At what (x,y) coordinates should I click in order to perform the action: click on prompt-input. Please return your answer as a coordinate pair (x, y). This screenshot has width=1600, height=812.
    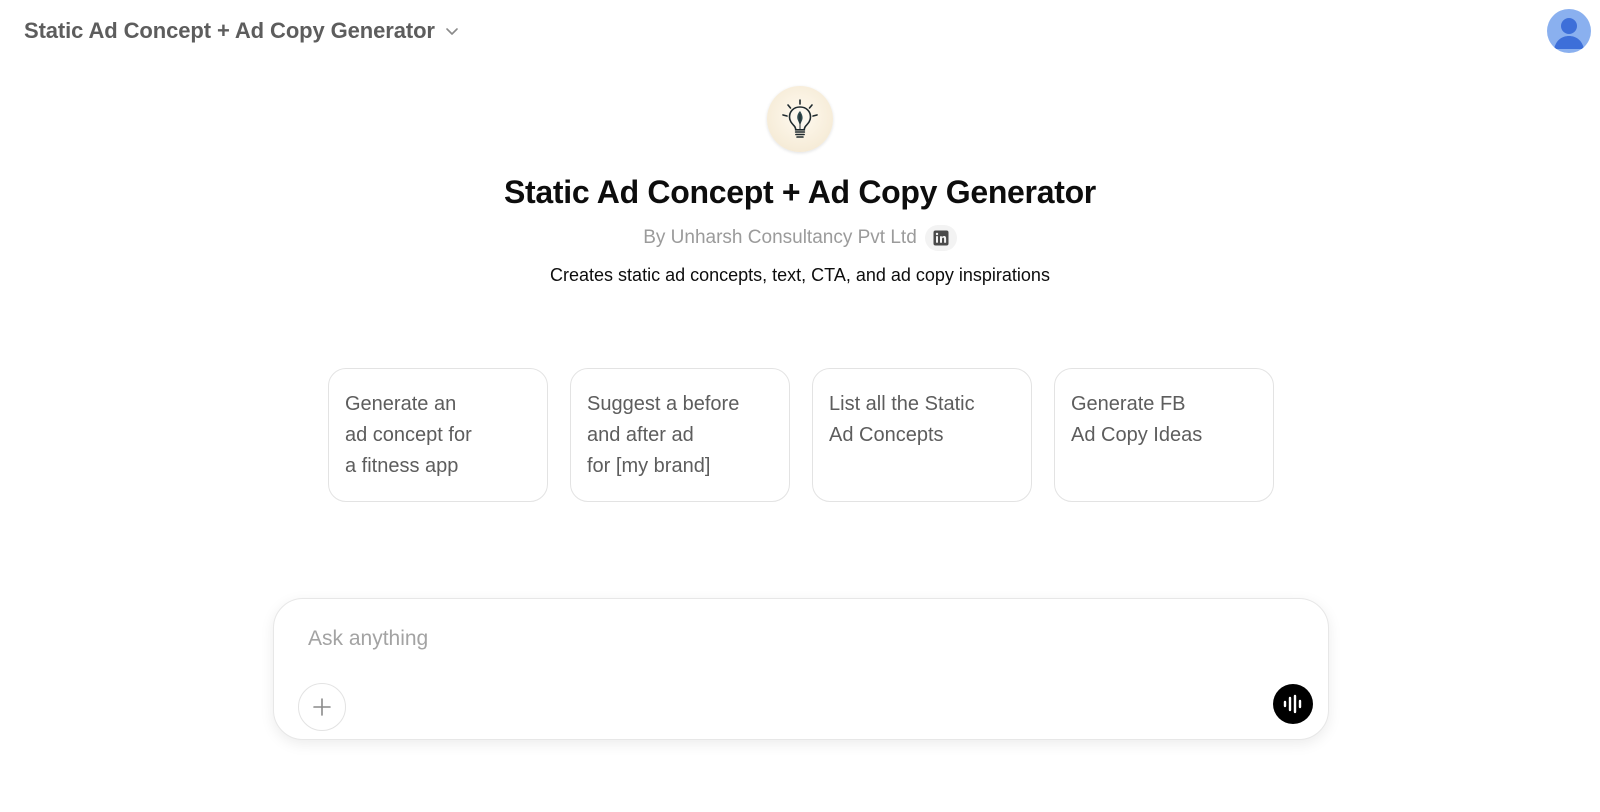
    Looking at the image, I should click on (778, 639).